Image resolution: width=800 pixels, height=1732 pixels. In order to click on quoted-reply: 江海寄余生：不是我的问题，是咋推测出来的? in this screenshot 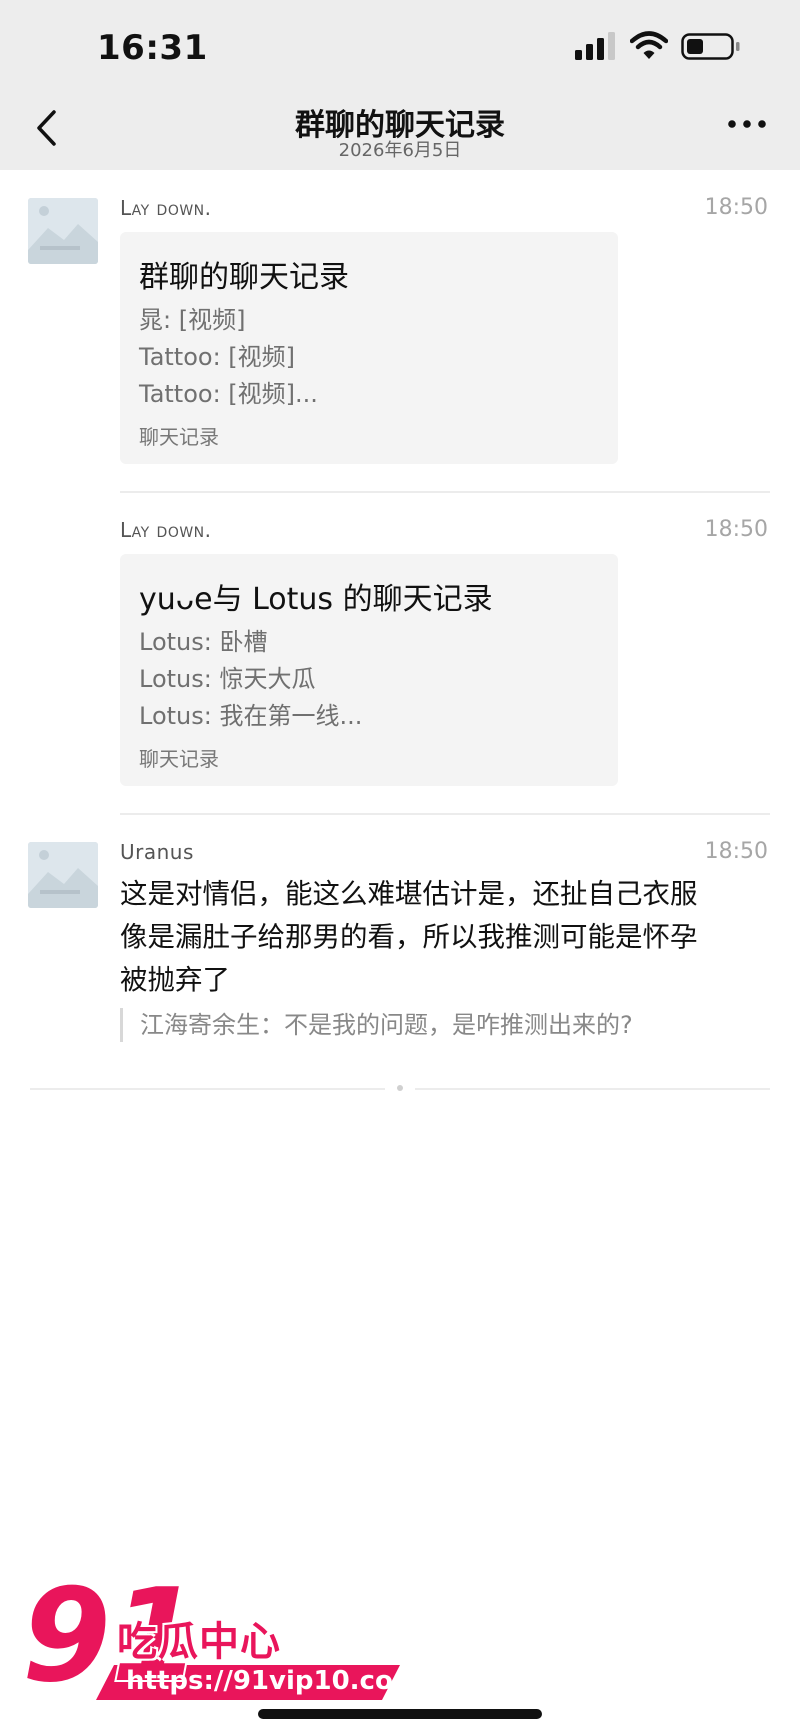, I will do `click(376, 1025)`.